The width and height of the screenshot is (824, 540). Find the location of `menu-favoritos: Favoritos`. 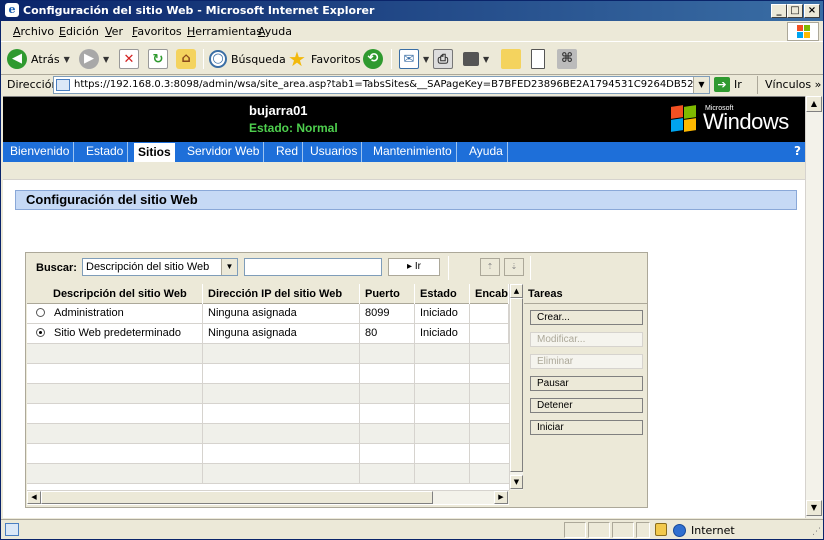

menu-favoritos: Favoritos is located at coordinates (157, 31).